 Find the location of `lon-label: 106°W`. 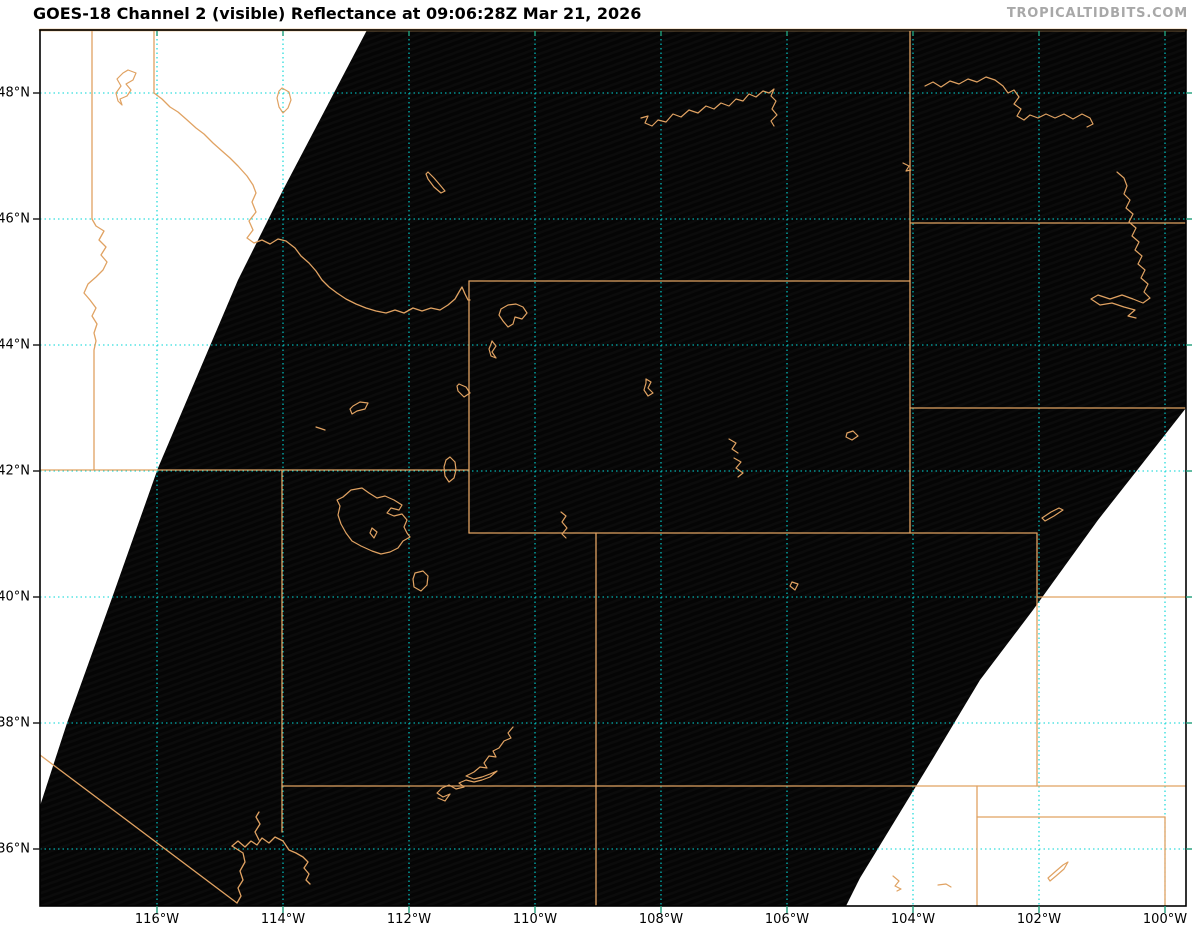

lon-label: 106°W is located at coordinates (787, 919).